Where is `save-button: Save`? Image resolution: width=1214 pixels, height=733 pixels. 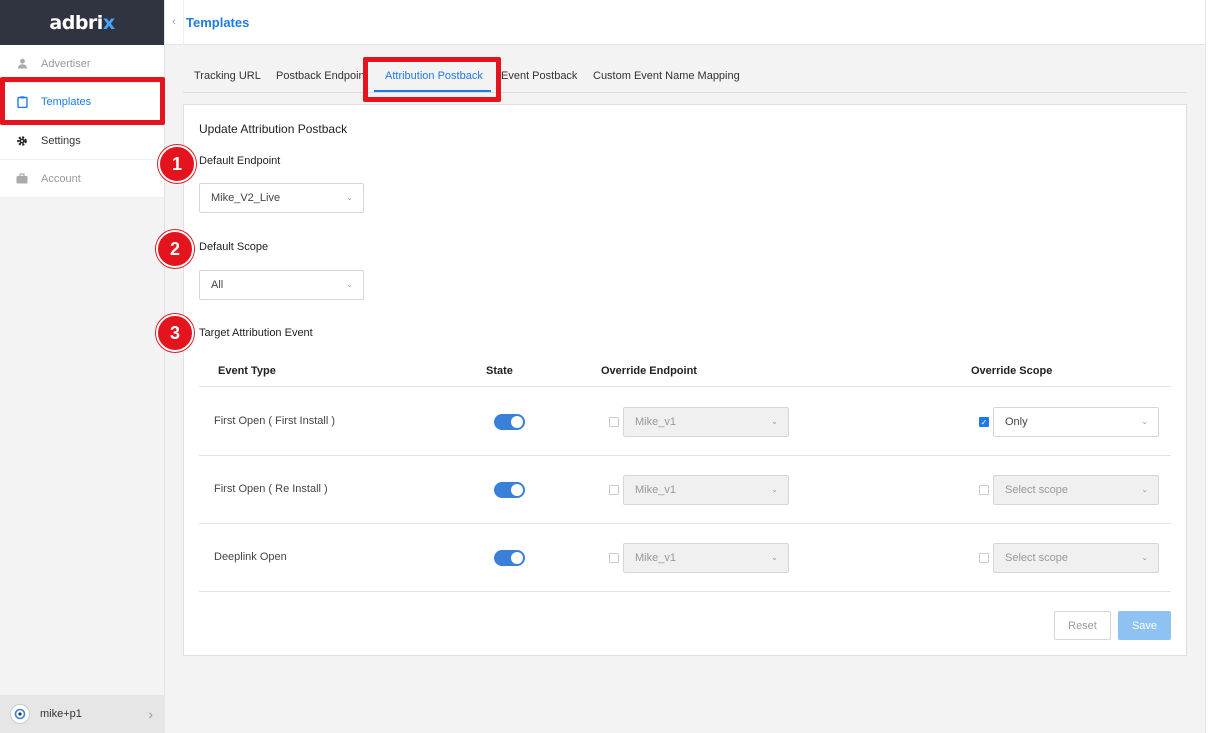
save-button: Save is located at coordinates (1144, 625).